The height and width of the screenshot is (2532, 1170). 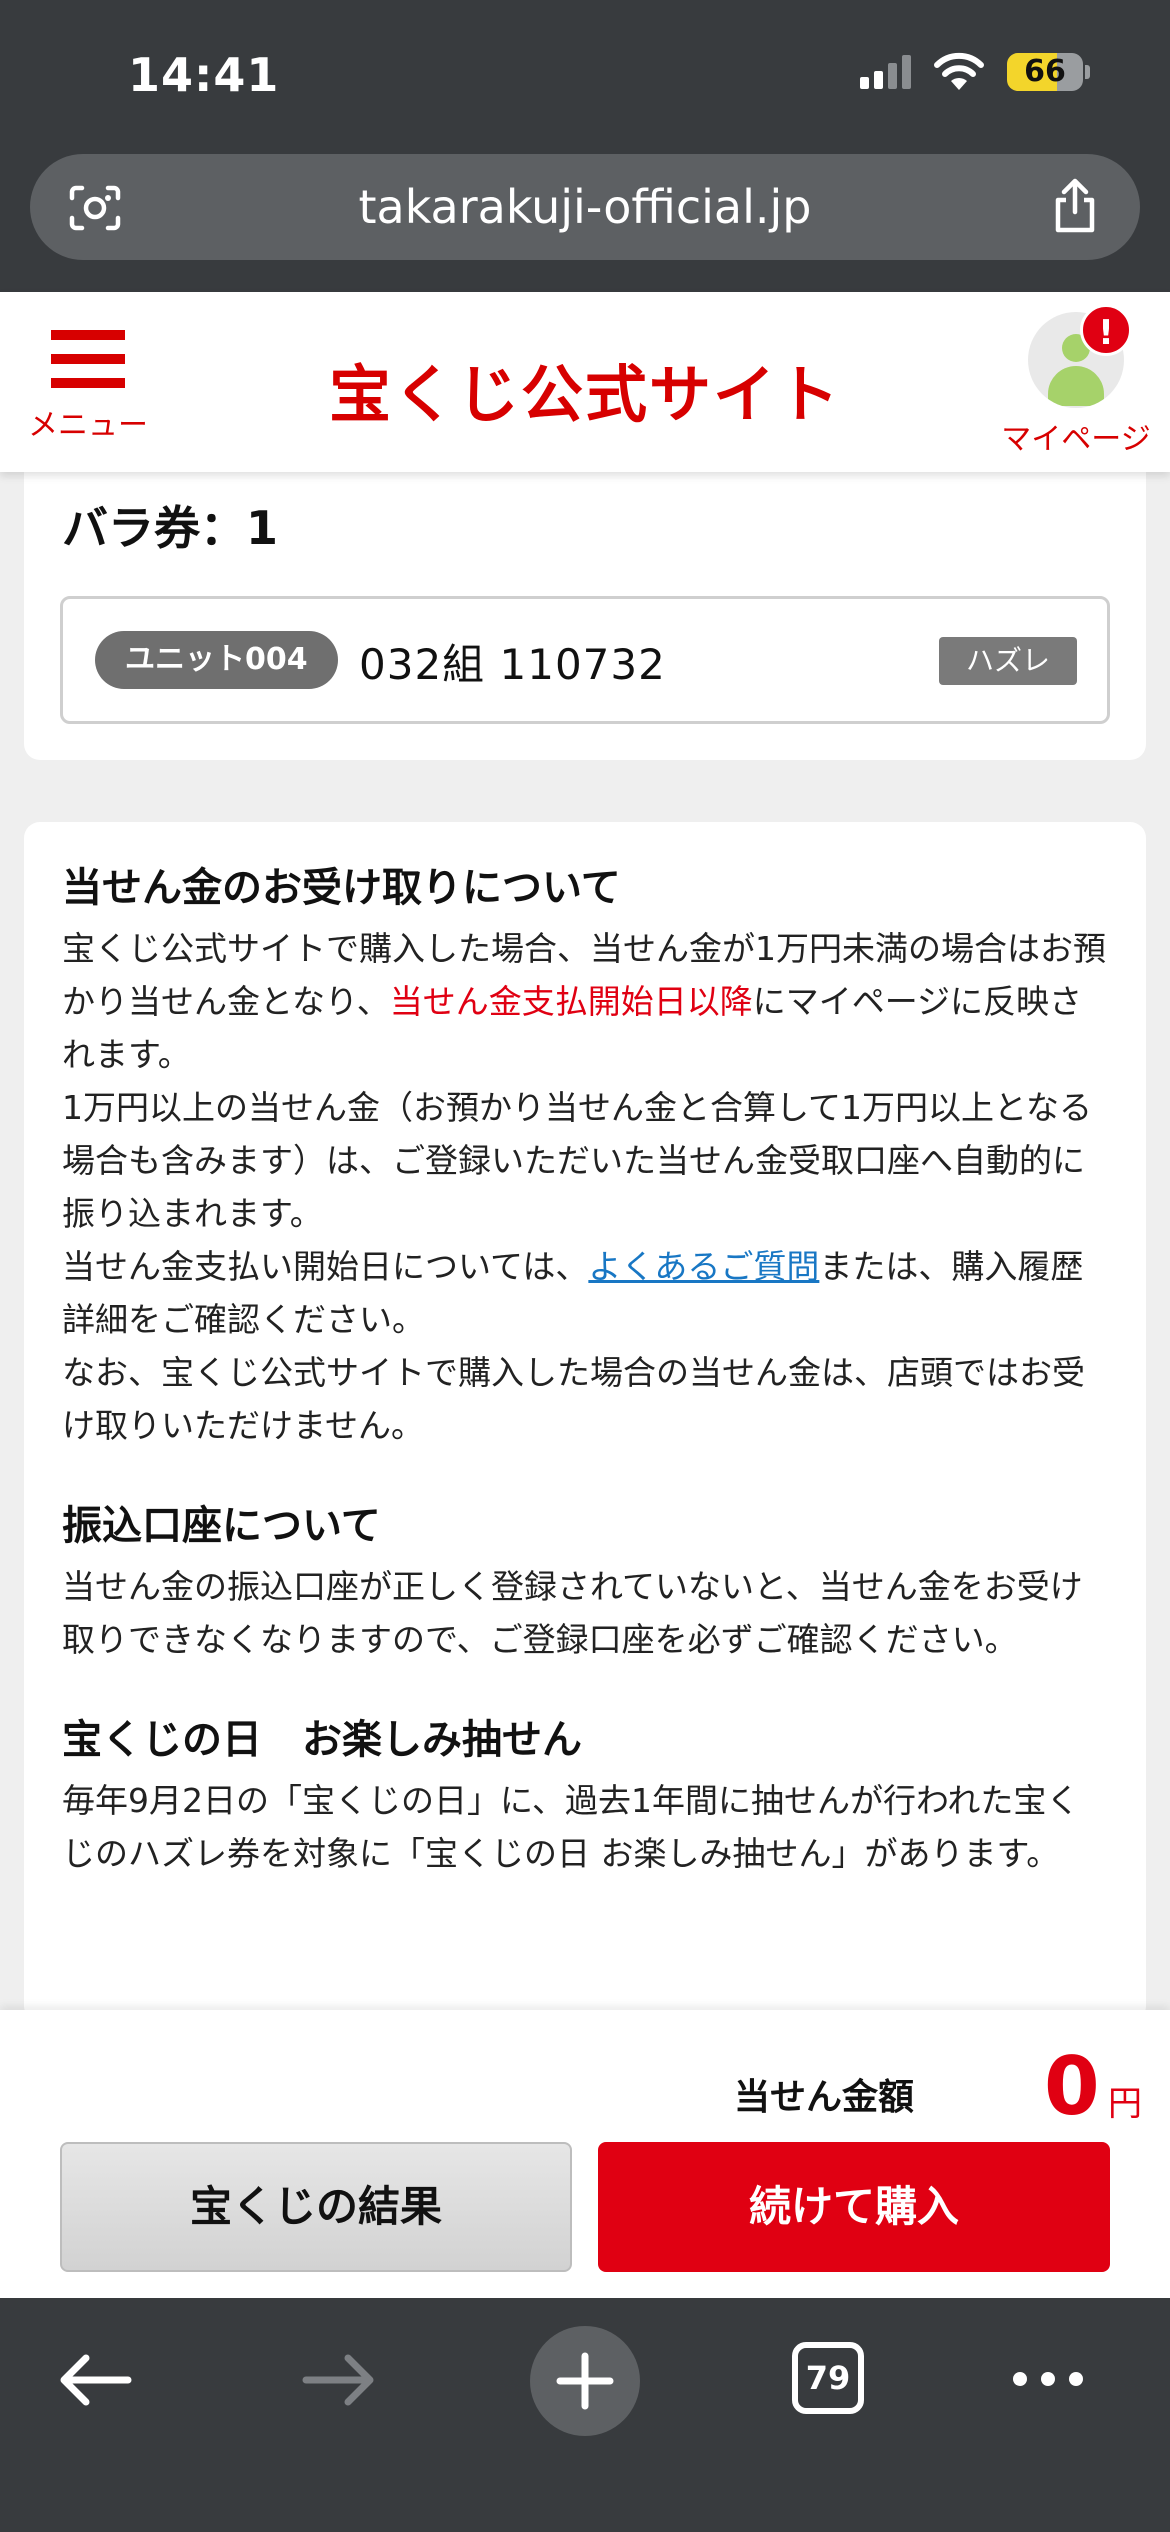 I want to click on section-title: 宝くじの日 お楽しみ抽せん, so click(x=322, y=1740).